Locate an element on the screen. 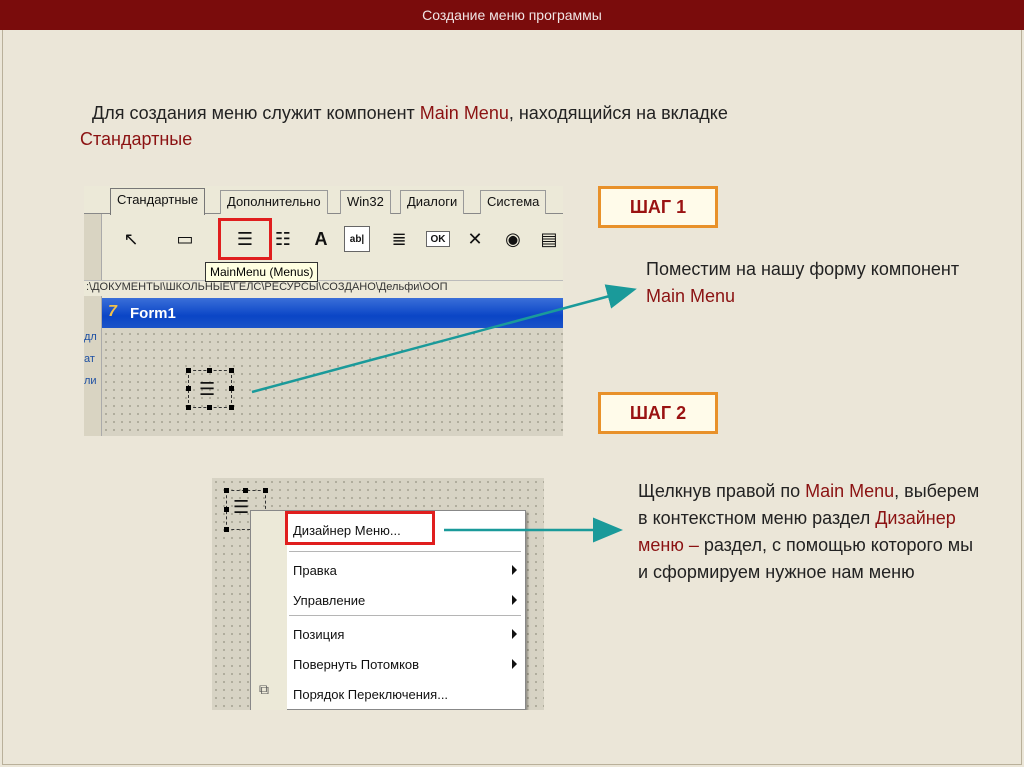  frame-icon: ▭ is located at coordinates (185, 239).